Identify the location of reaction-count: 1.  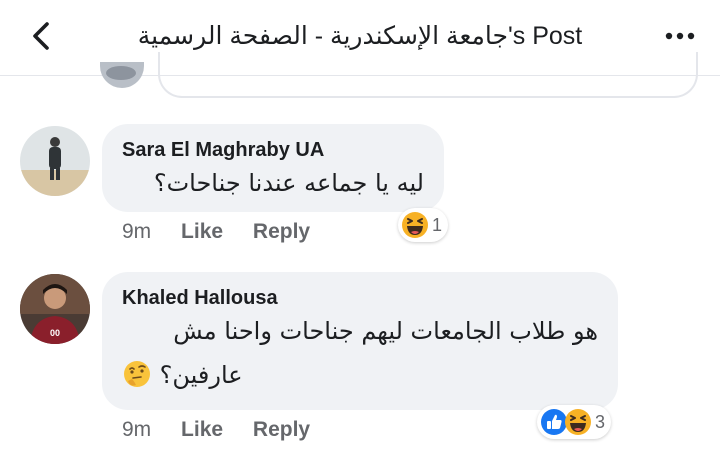
(437, 224).